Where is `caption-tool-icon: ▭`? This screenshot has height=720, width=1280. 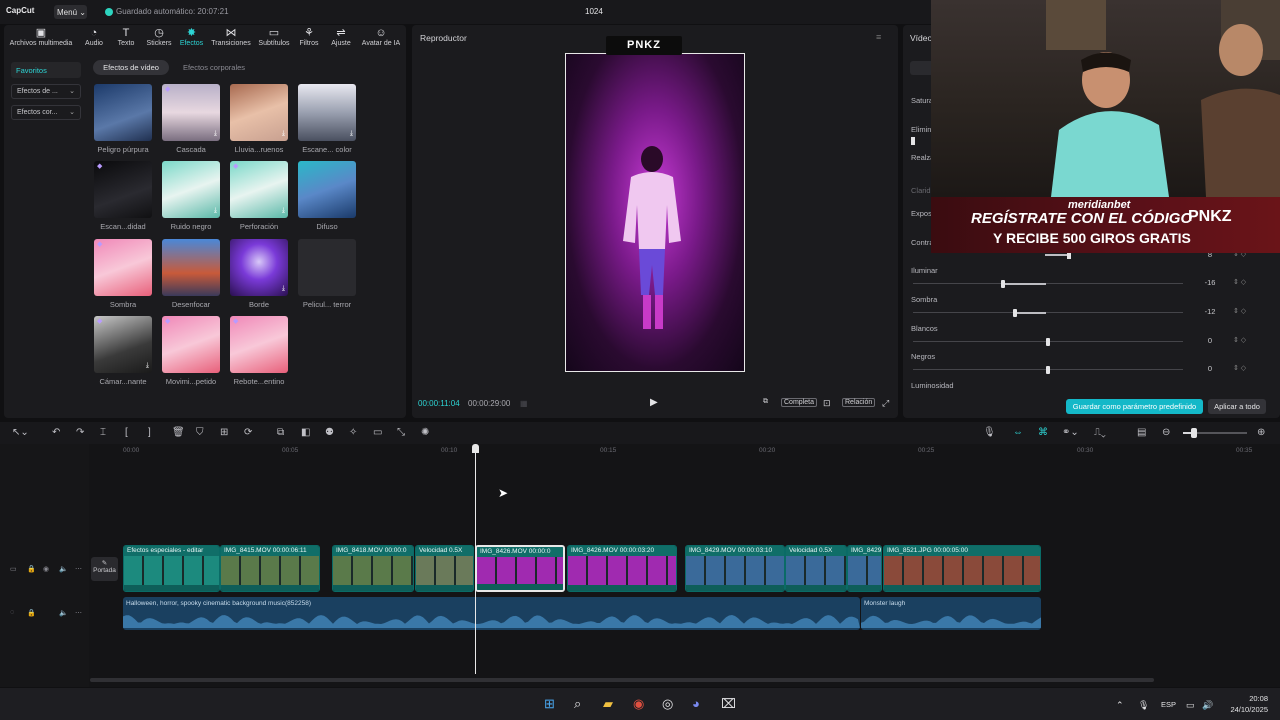 caption-tool-icon: ▭ is located at coordinates (377, 432).